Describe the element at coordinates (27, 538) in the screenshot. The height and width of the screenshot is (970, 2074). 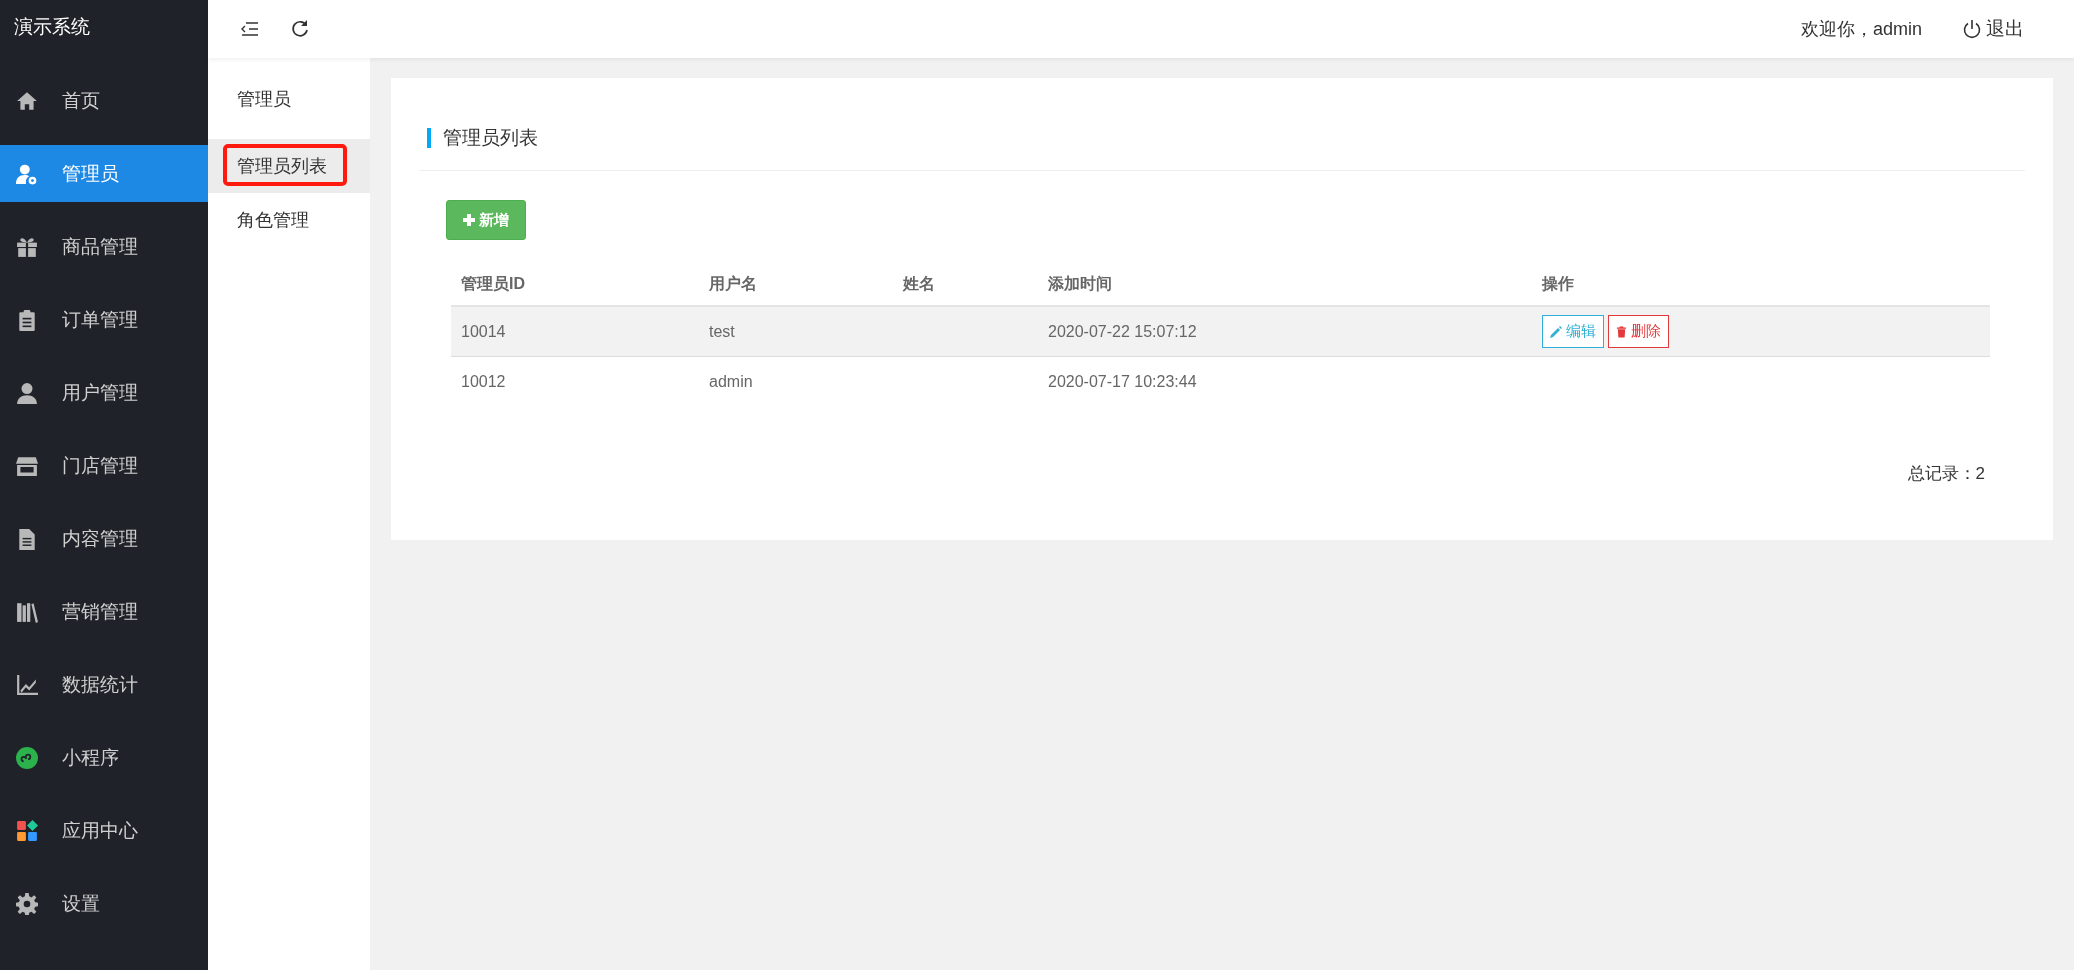
I see `document-icon` at that location.